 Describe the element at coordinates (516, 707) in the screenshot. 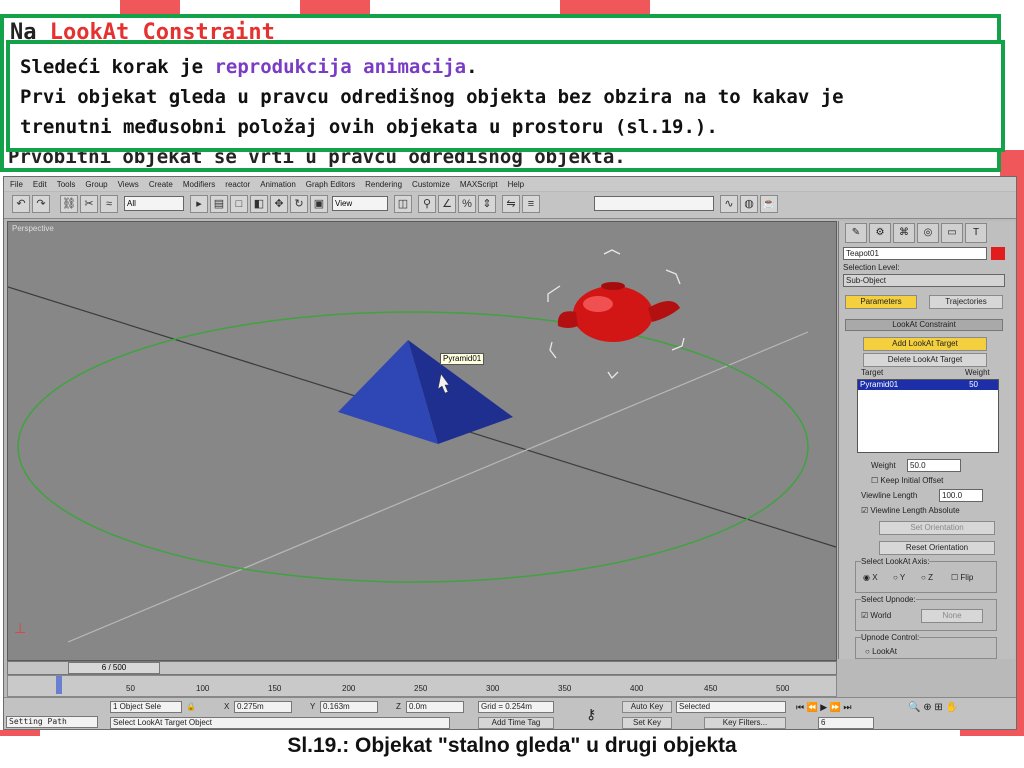

I see `grid-size-display: Grid = 0.254m` at that location.